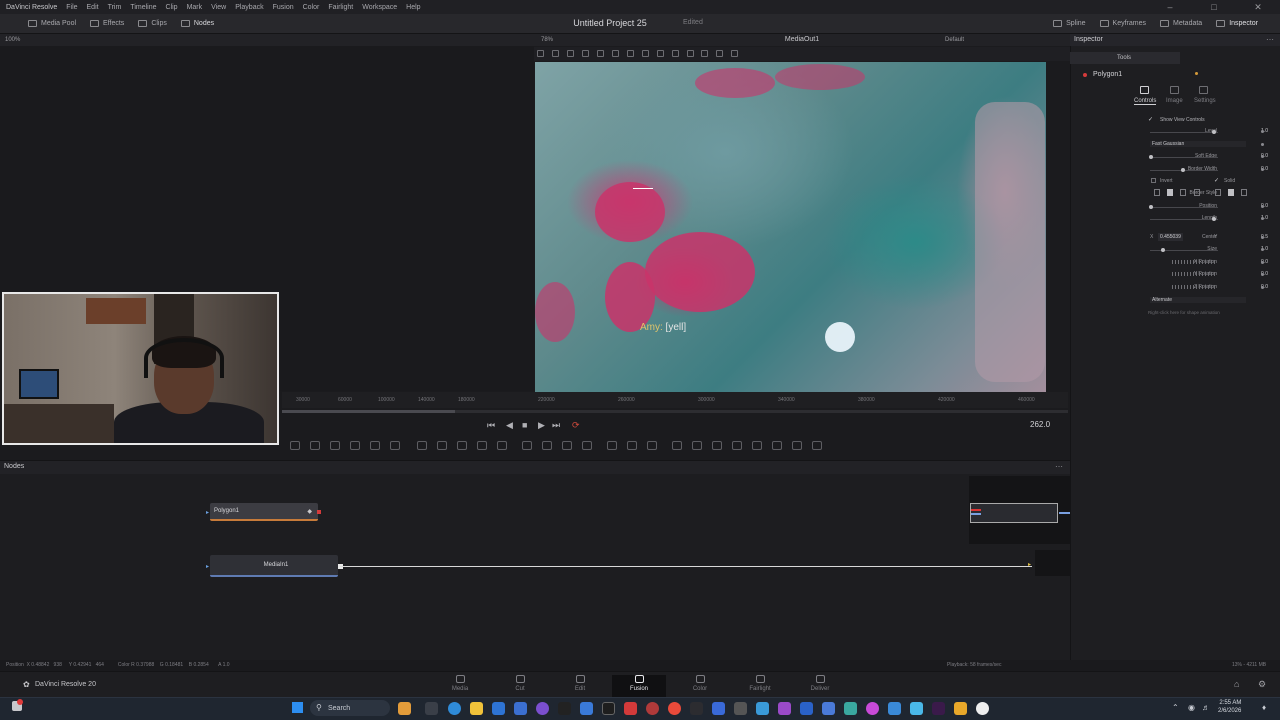  Describe the element at coordinates (555, 53) in the screenshot. I see `pen-tool-icon` at that location.